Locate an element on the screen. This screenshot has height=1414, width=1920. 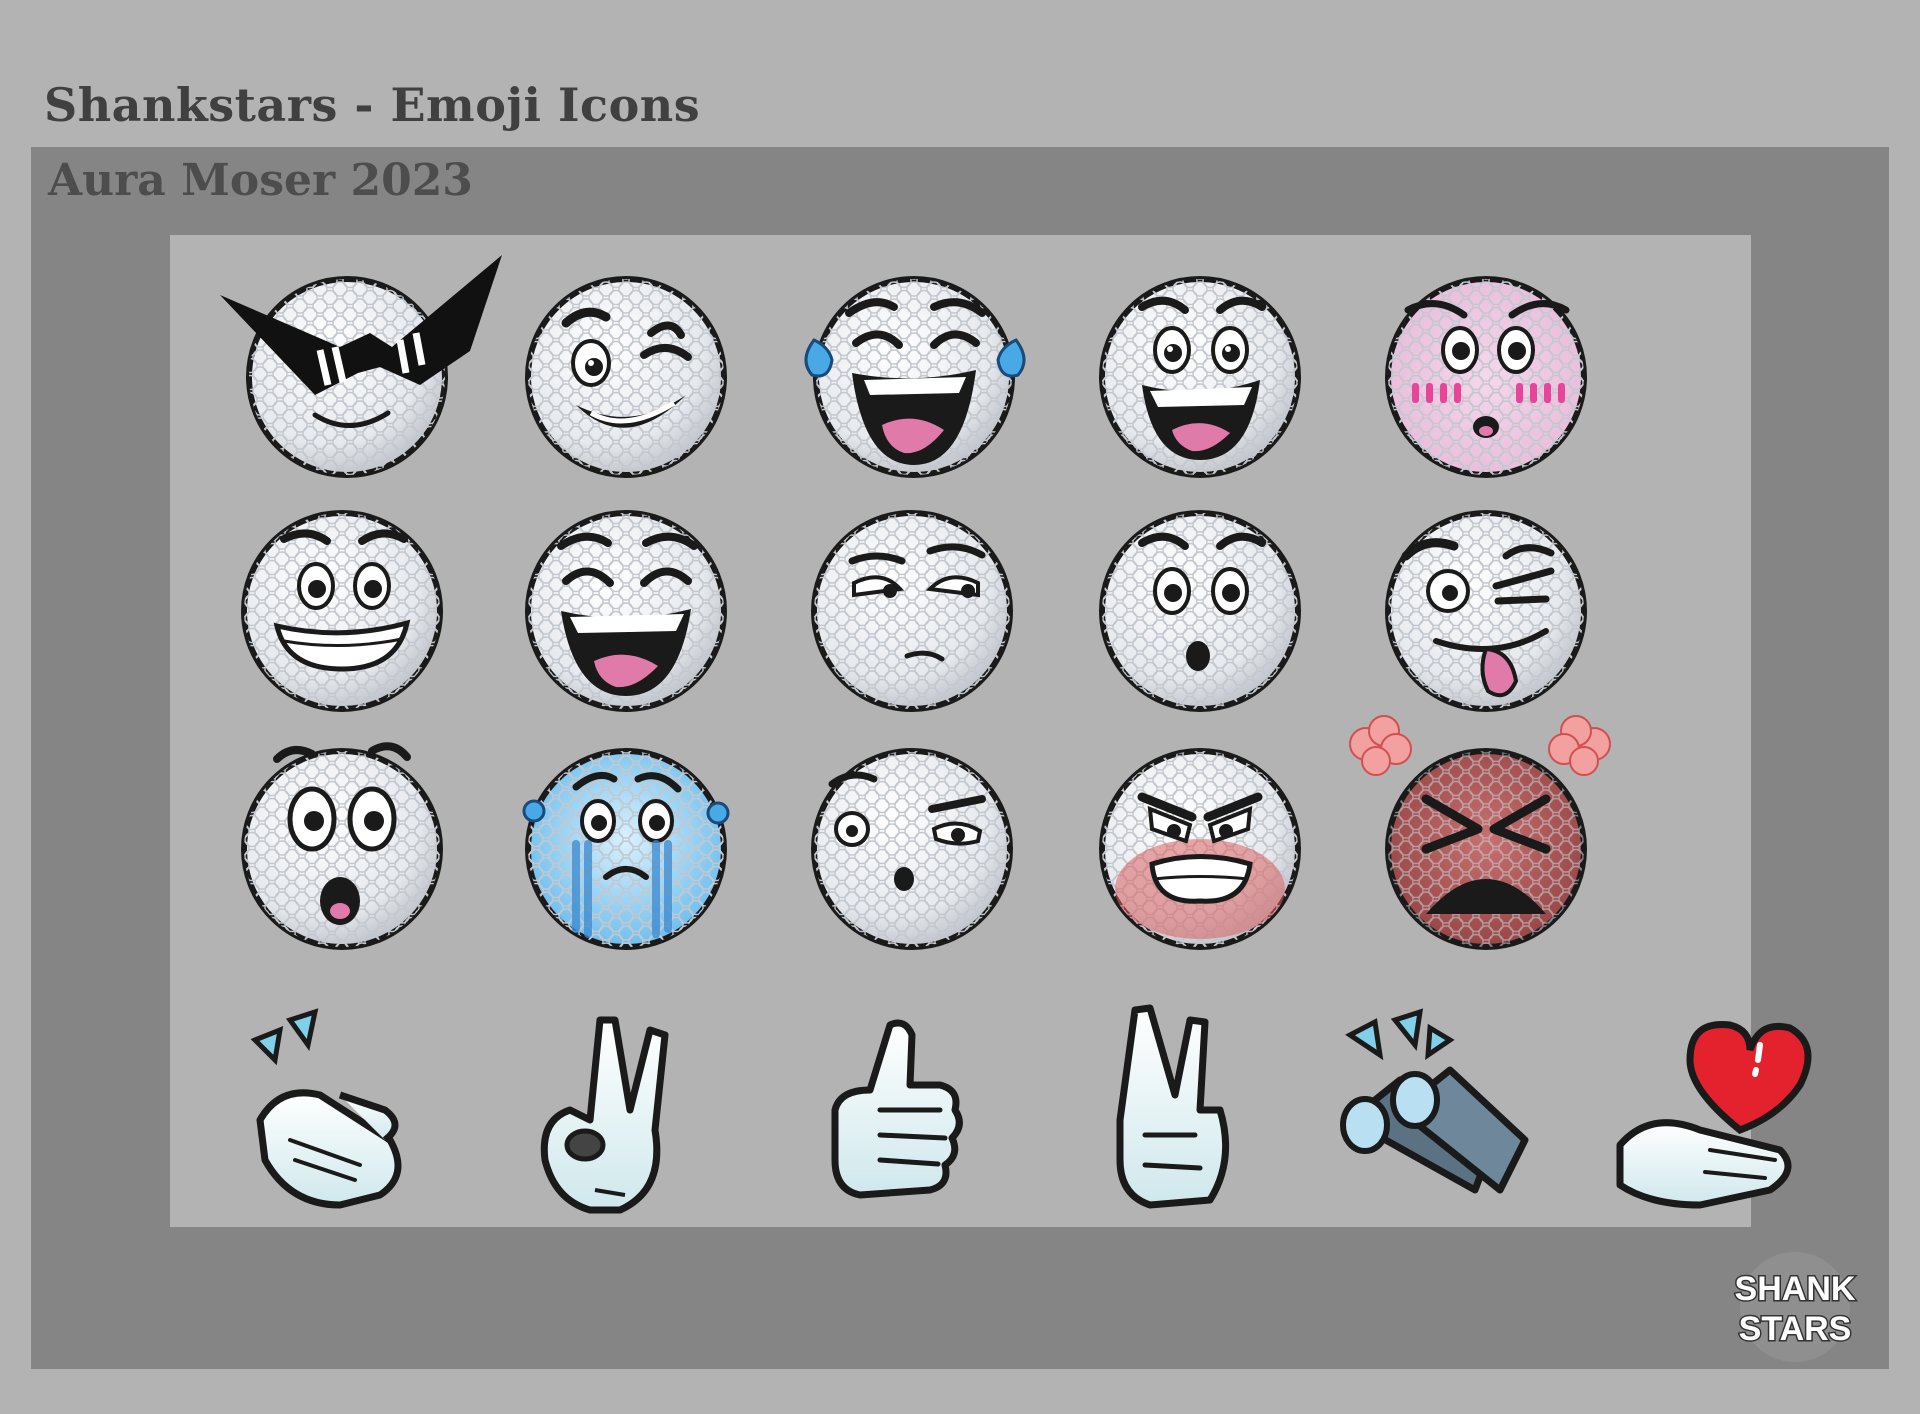
logo-line-1: SHANK is located at coordinates (1795, 1289).